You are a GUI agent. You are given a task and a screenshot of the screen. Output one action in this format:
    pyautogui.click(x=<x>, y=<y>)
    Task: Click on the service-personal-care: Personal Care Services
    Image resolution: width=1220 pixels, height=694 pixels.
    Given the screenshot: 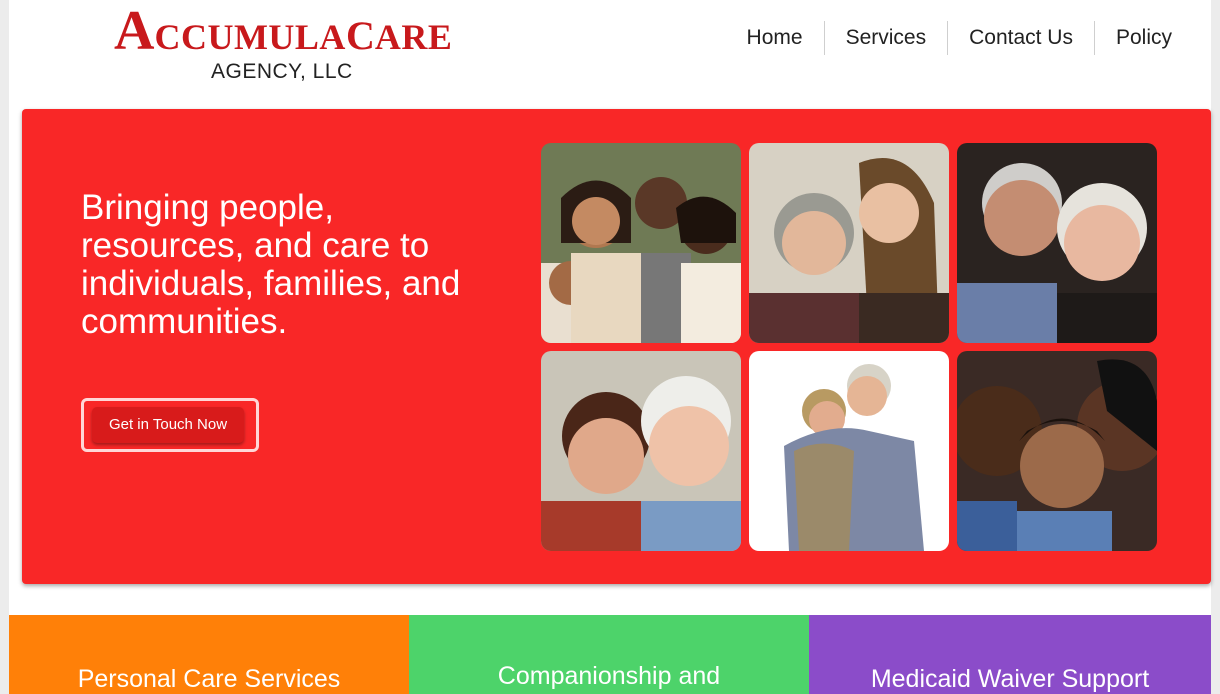 What is the action you would take?
    pyautogui.click(x=209, y=654)
    